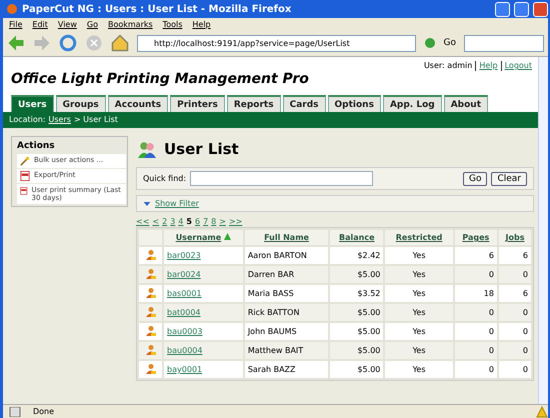 This screenshot has width=550, height=418. I want to click on menu-item: File, so click(15, 24).